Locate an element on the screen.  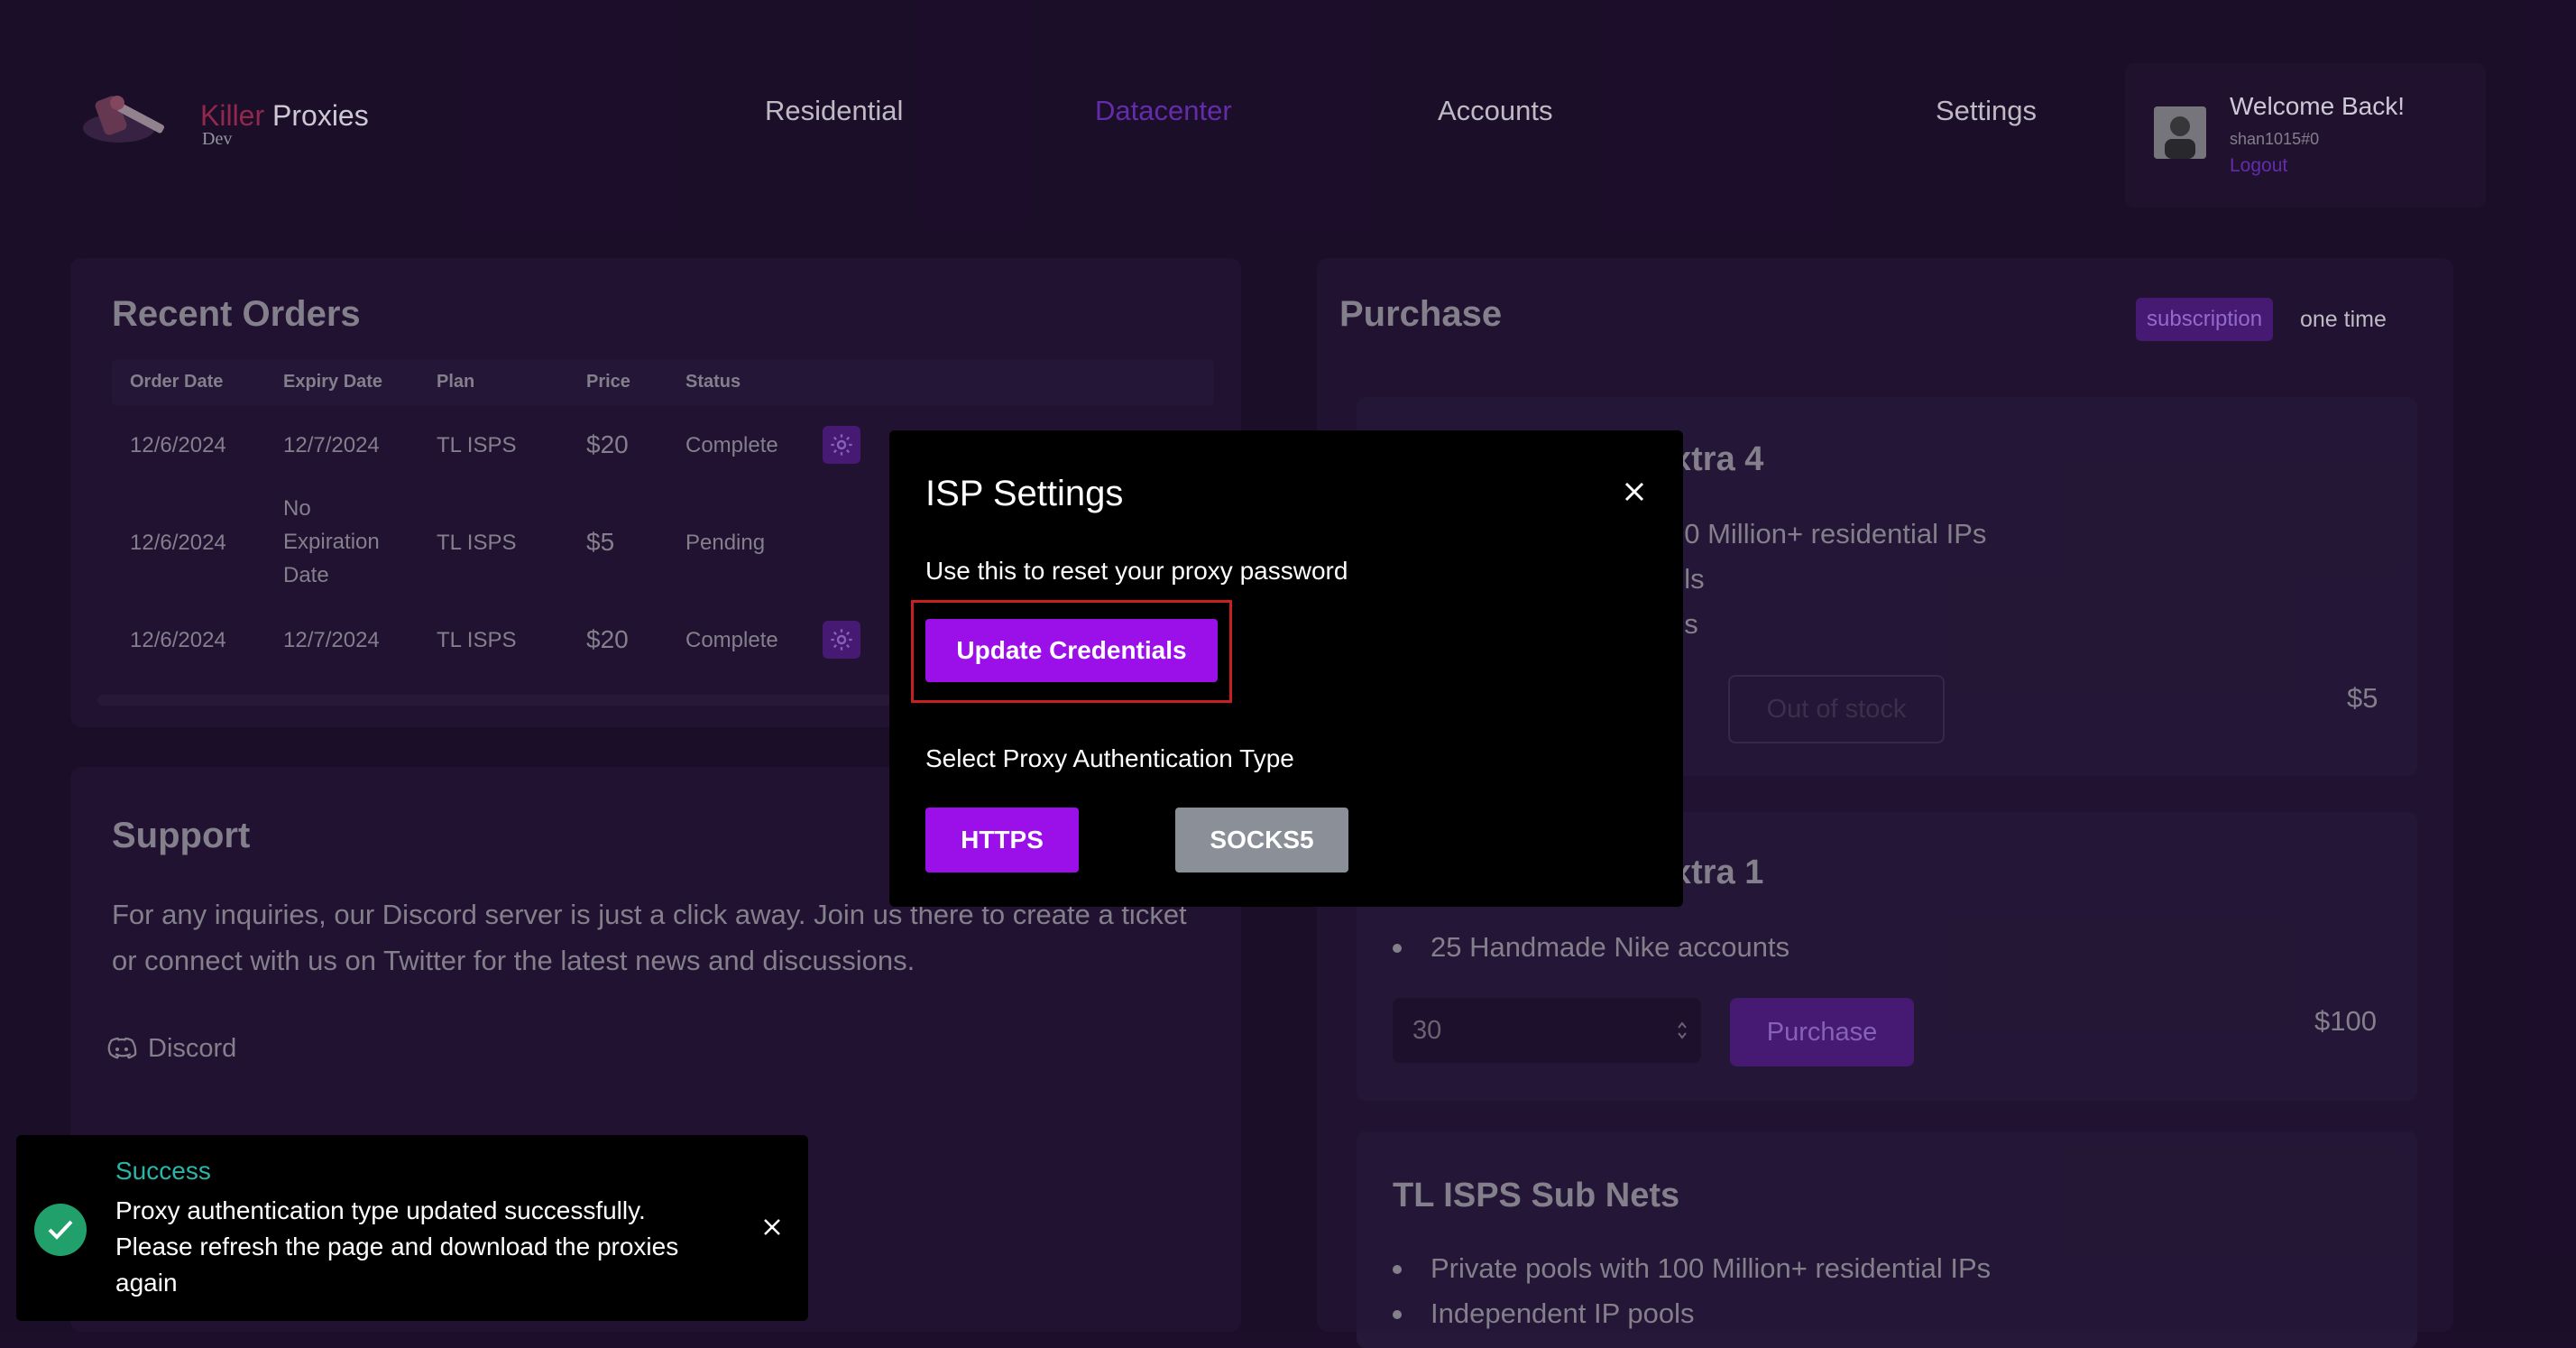
modal-description: Use this to reset your proxy password is located at coordinates (1136, 571).